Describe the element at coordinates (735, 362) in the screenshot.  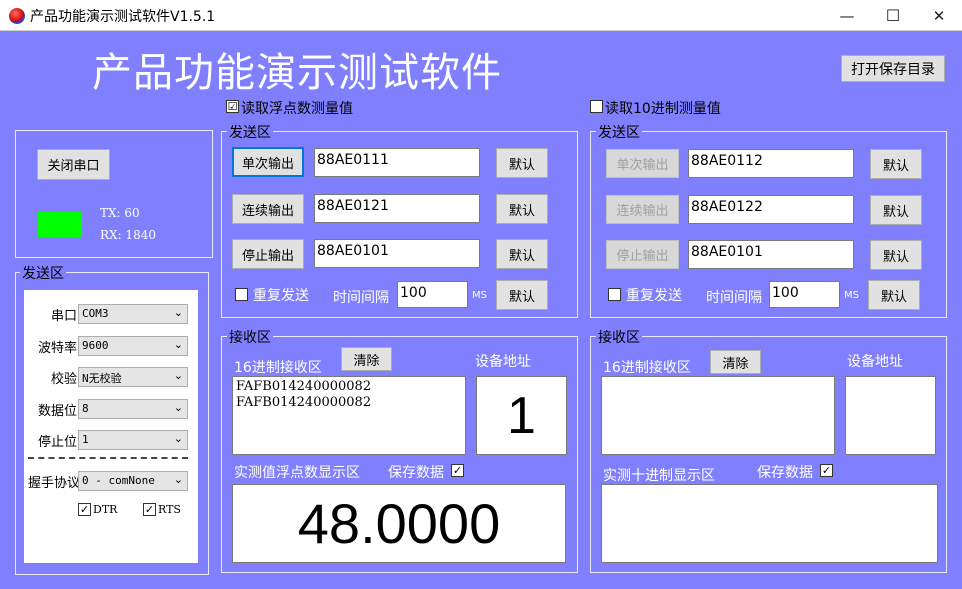
I see `clear-button-right: 清除` at that location.